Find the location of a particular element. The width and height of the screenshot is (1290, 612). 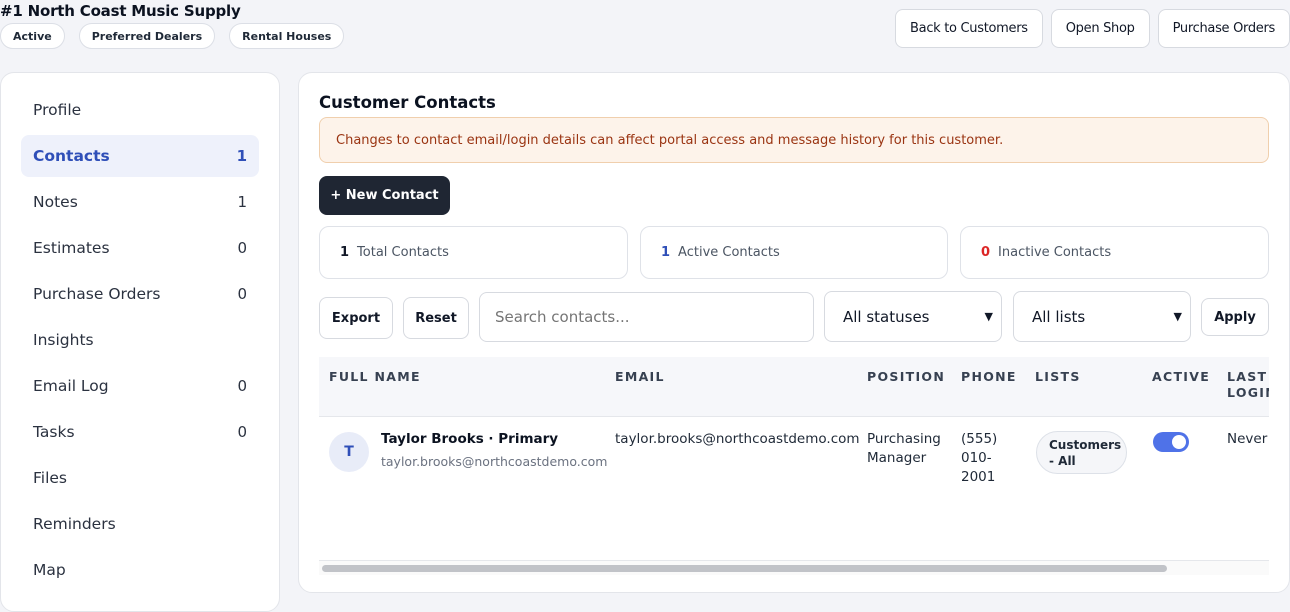

list-chip: Customers - All is located at coordinates (1081, 452).